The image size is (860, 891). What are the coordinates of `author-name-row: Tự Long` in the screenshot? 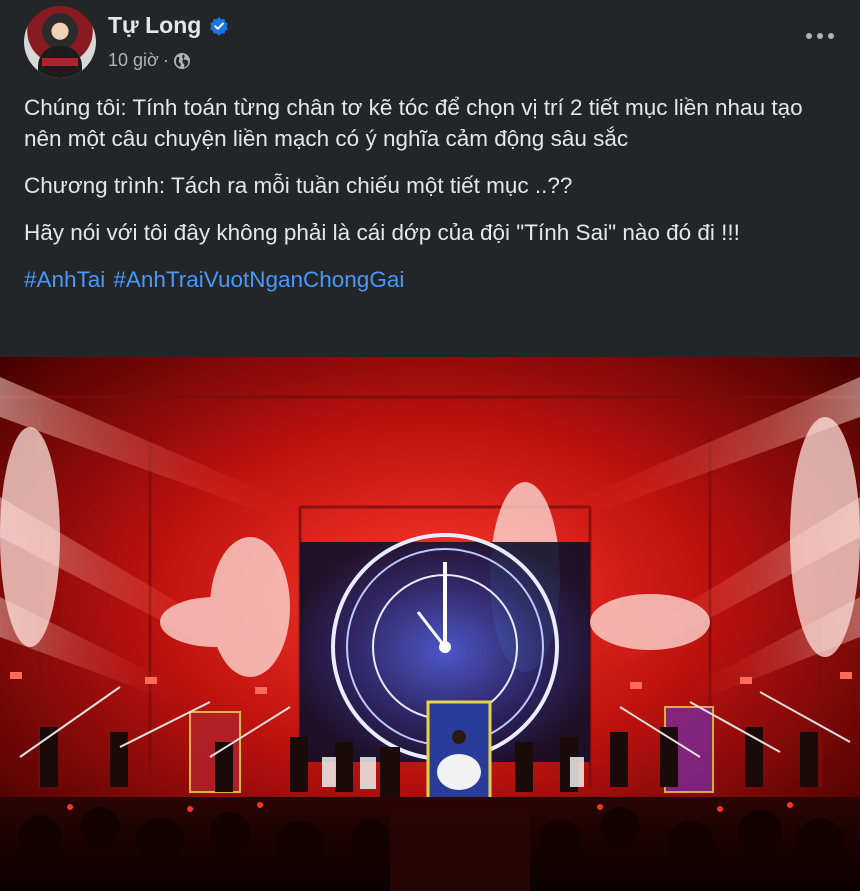 It's located at (168, 25).